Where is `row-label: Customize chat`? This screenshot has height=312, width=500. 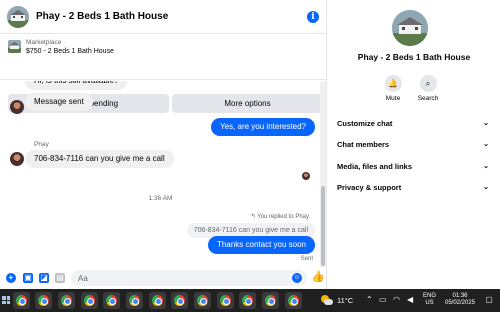
row-label: Customize chat is located at coordinates (365, 123).